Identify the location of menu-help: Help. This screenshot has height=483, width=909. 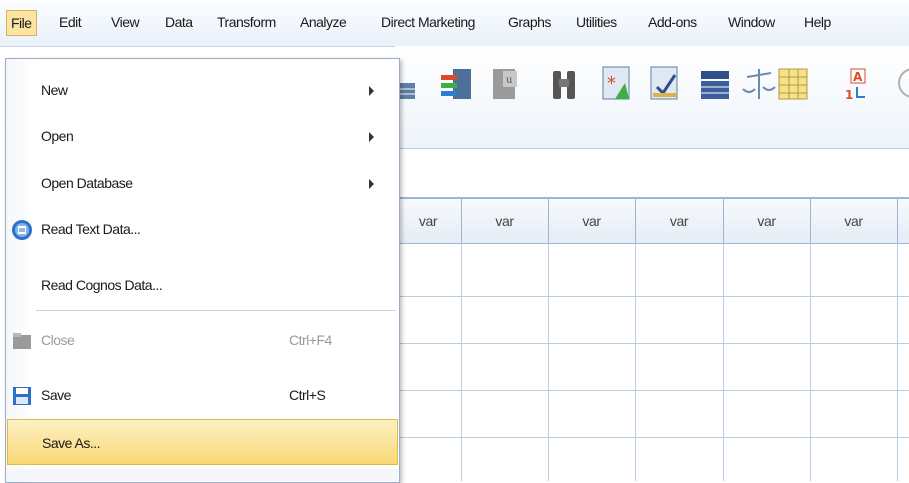
(817, 22).